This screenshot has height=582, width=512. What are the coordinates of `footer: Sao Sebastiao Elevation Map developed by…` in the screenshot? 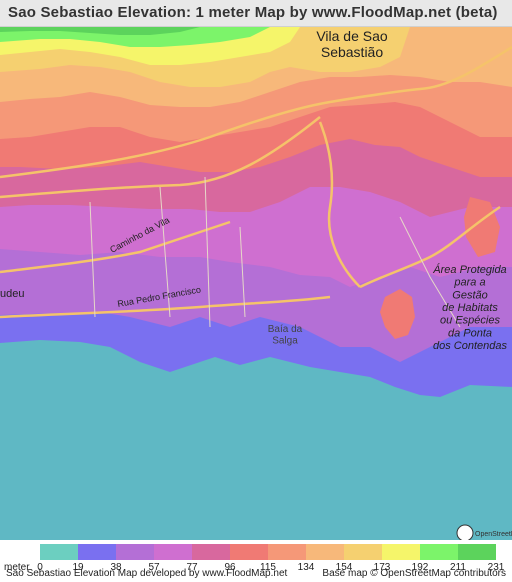 It's located at (256, 575).